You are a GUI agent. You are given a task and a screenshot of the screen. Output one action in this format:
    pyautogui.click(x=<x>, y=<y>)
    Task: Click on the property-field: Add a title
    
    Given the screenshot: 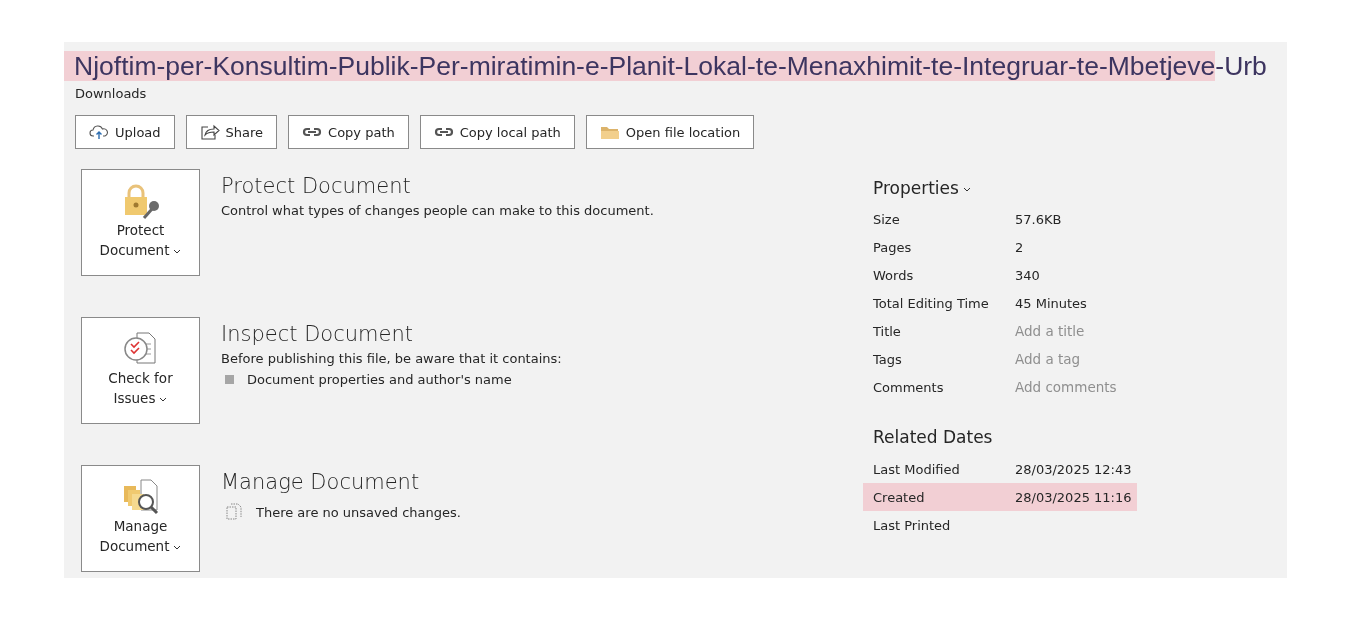 What is the action you would take?
    pyautogui.click(x=1090, y=331)
    